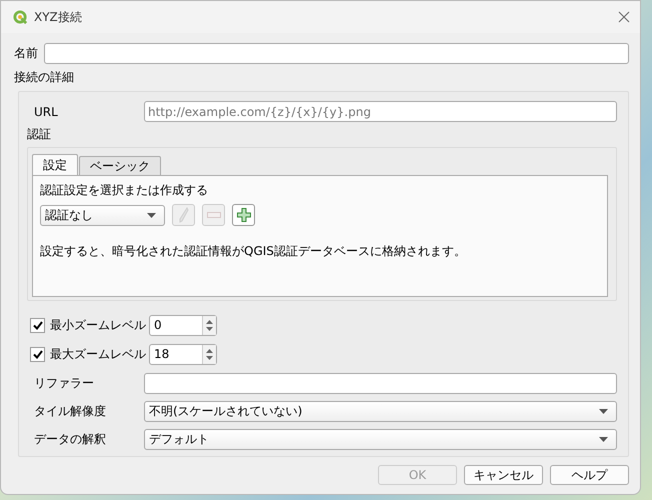 The width and height of the screenshot is (652, 500). Describe the element at coordinates (46, 111) in the screenshot. I see `field-label: URL` at that location.